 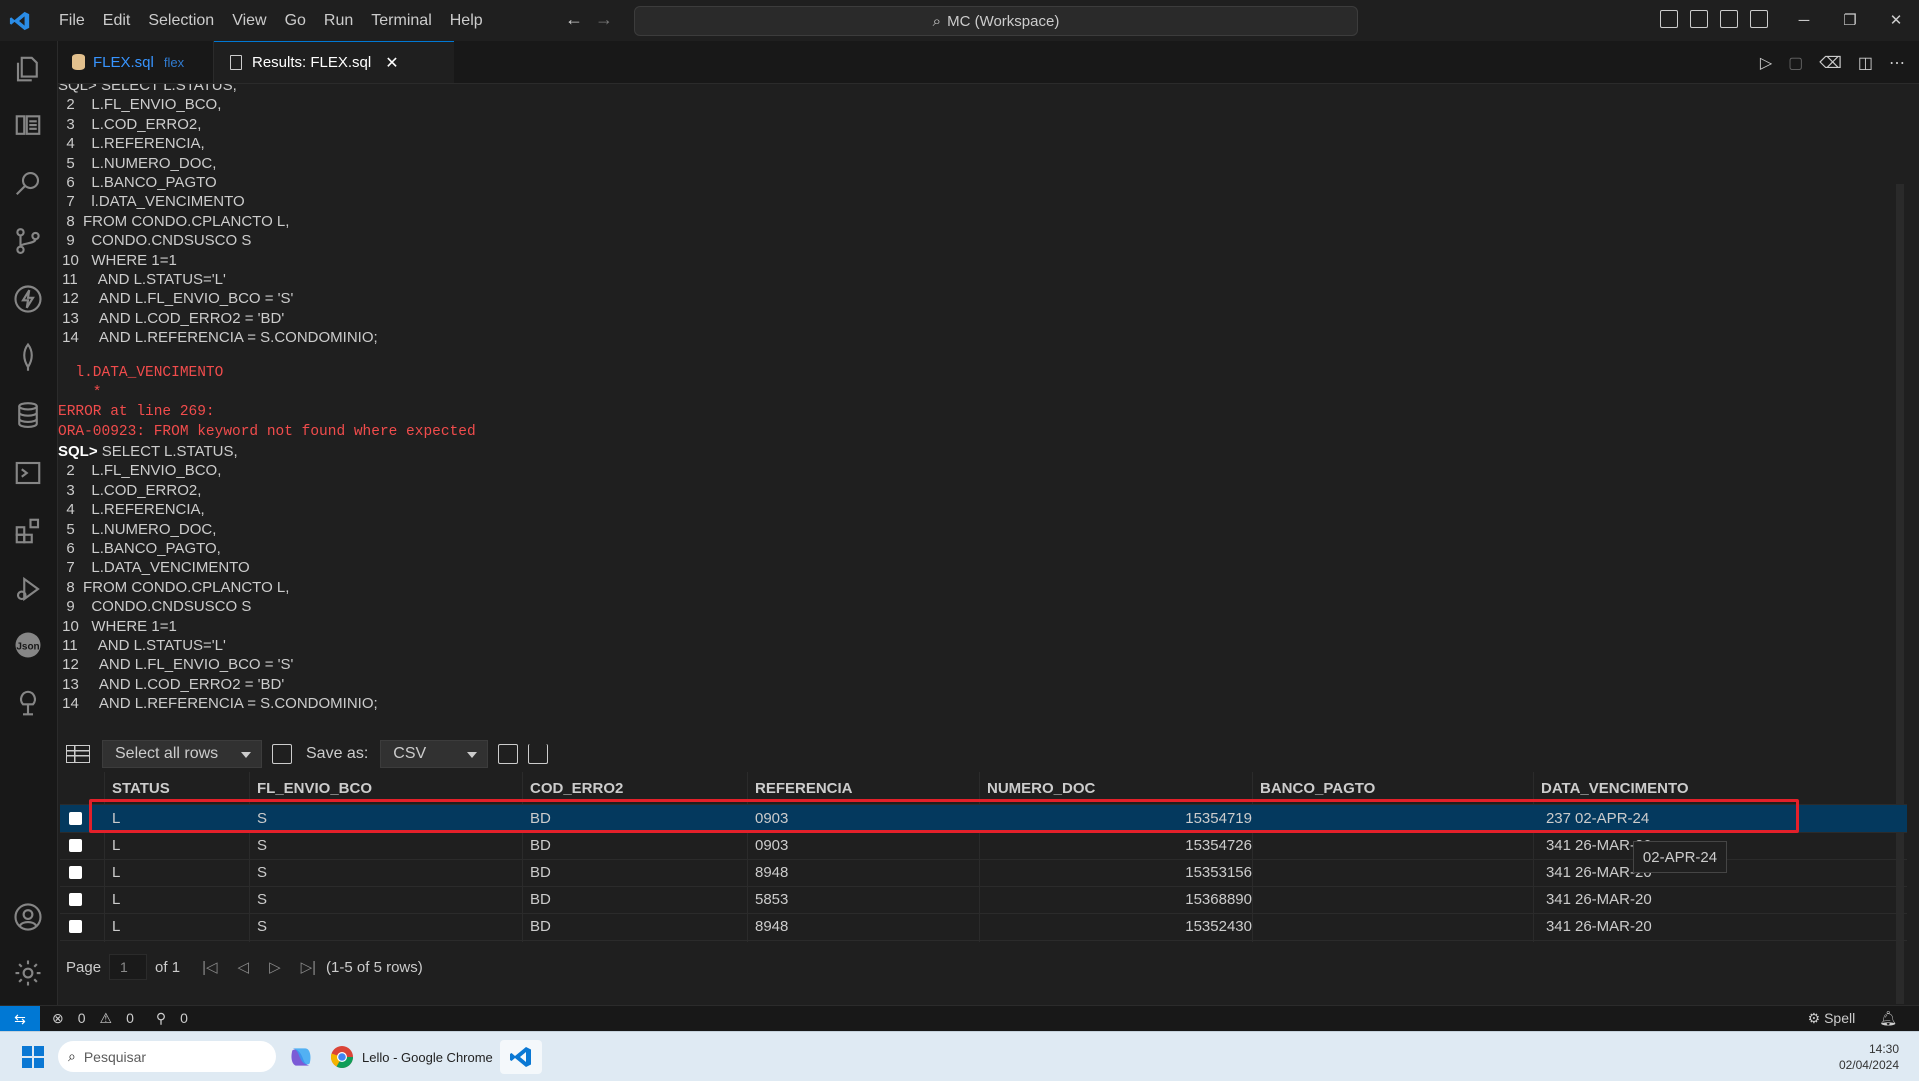 I want to click on command-center: ⌕ MC (Workspace), so click(x=996, y=21).